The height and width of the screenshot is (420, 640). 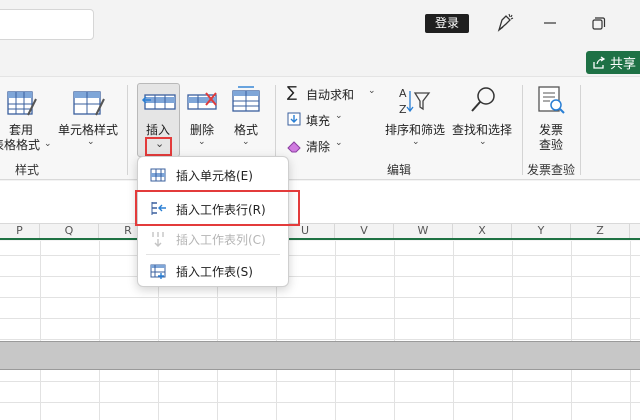 What do you see at coordinates (89, 104) in the screenshot?
I see `cell-styles-icon` at bounding box center [89, 104].